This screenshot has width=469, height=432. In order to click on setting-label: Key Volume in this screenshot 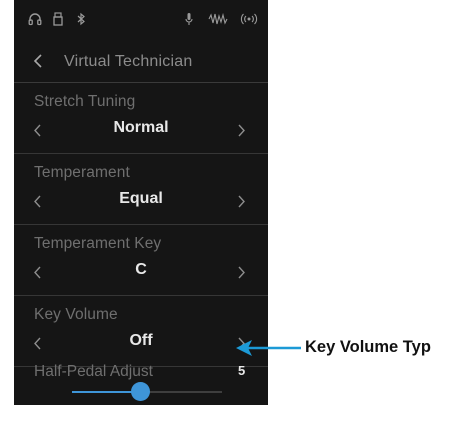, I will do `click(76, 314)`.